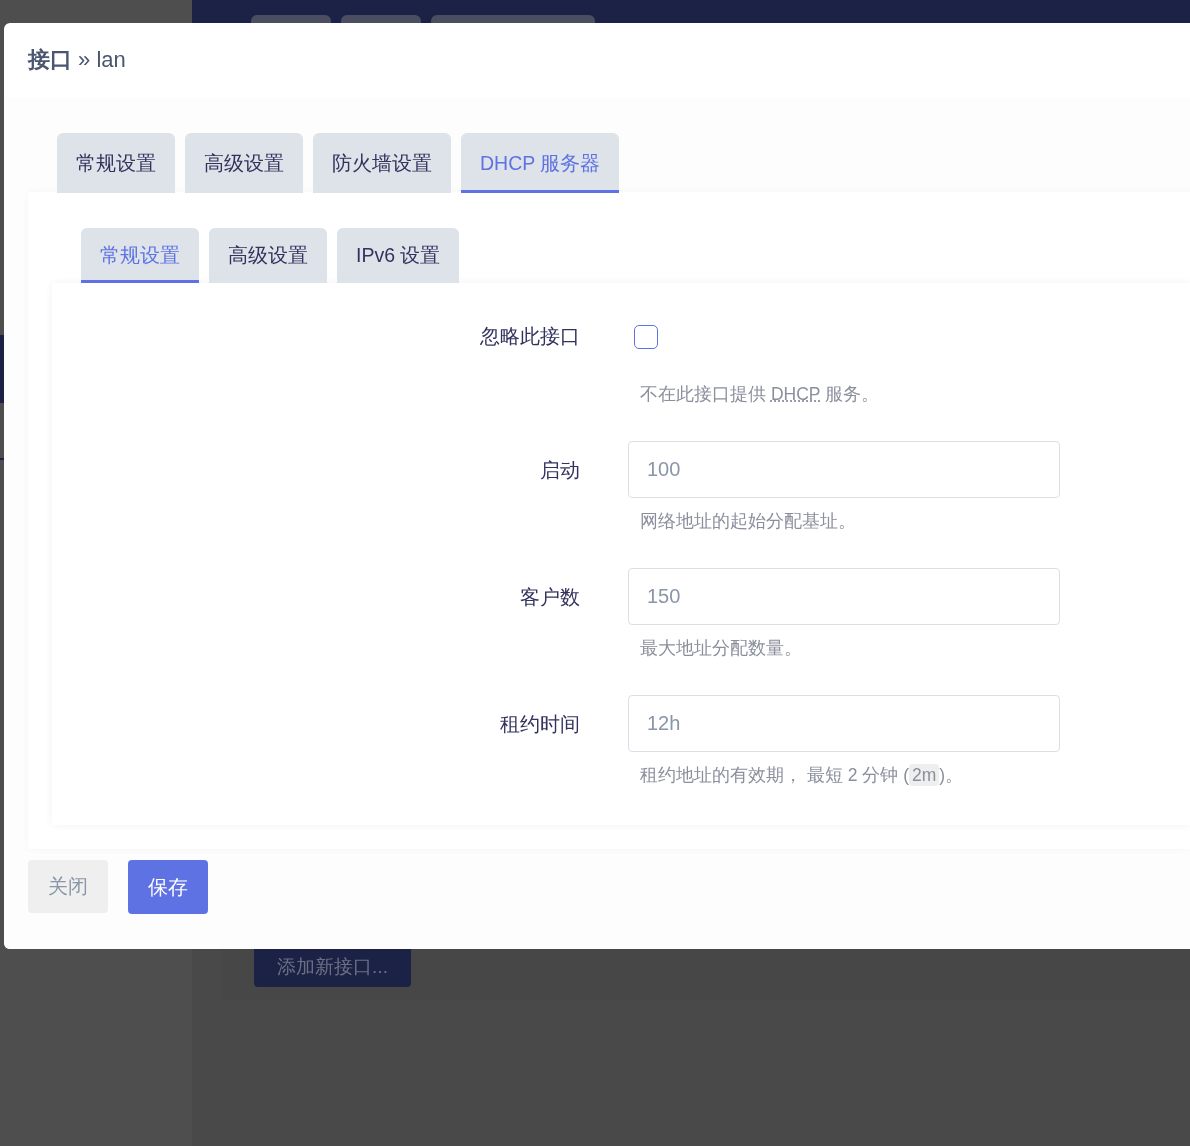 This screenshot has width=1190, height=1146. What do you see at coordinates (720, 648) in the screenshot?
I see `field-description: 最大地址分配数量。` at bounding box center [720, 648].